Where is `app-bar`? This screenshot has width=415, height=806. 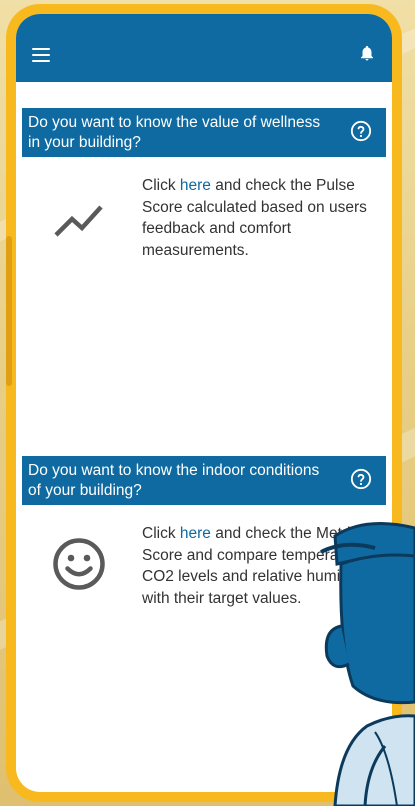 app-bar is located at coordinates (204, 48).